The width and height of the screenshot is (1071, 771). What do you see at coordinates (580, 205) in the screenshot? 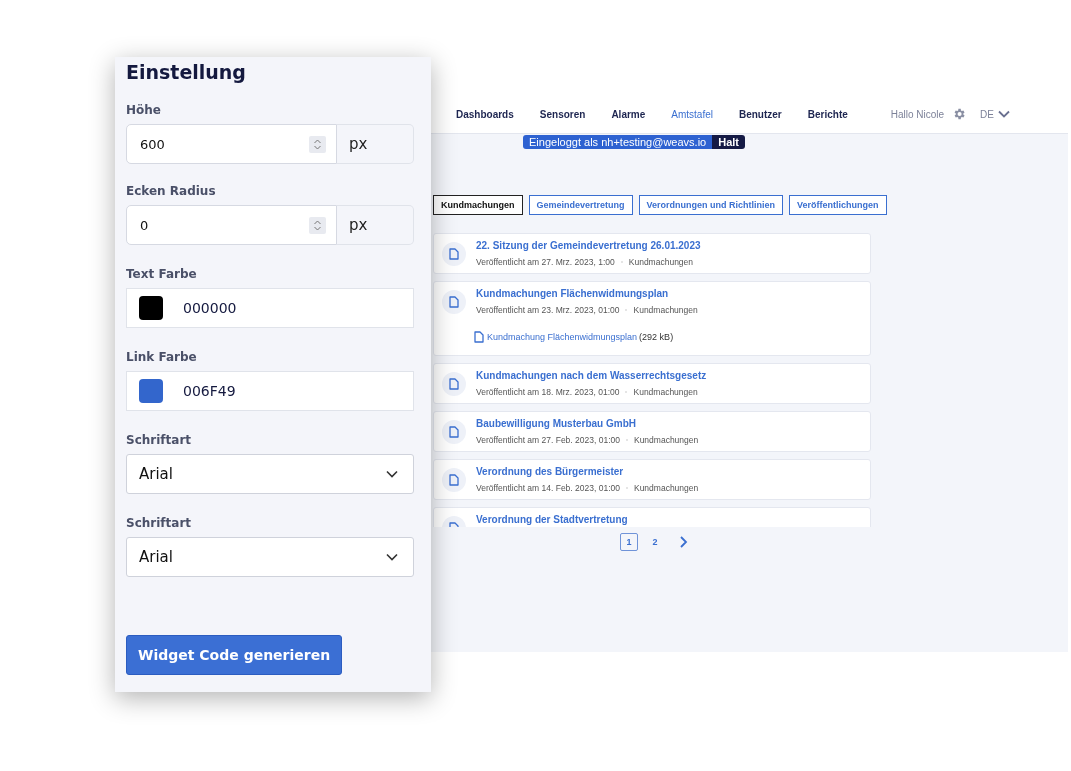
I see `filter-tab: Gemeindevertretung` at bounding box center [580, 205].